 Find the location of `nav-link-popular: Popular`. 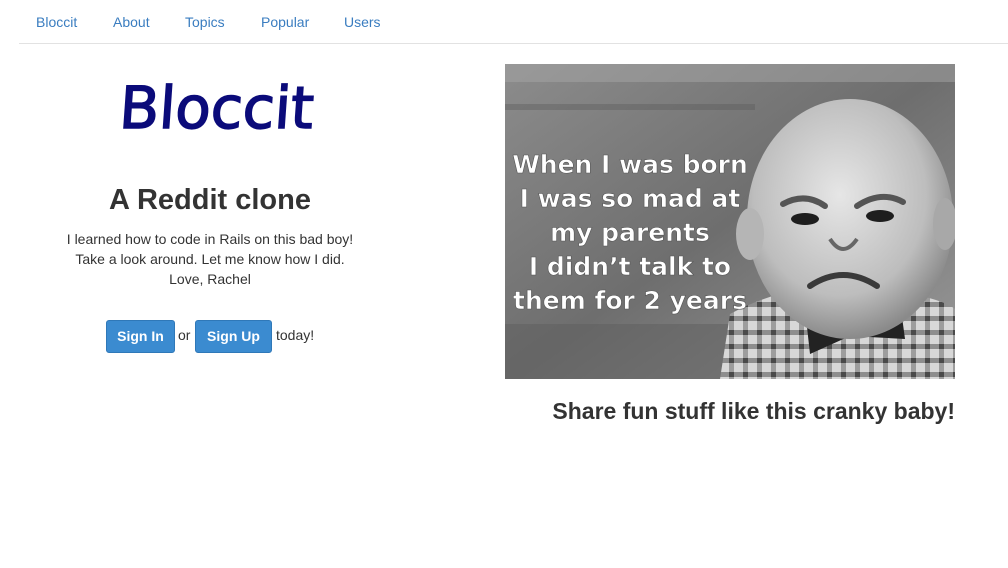

nav-link-popular: Popular is located at coordinates (285, 22).